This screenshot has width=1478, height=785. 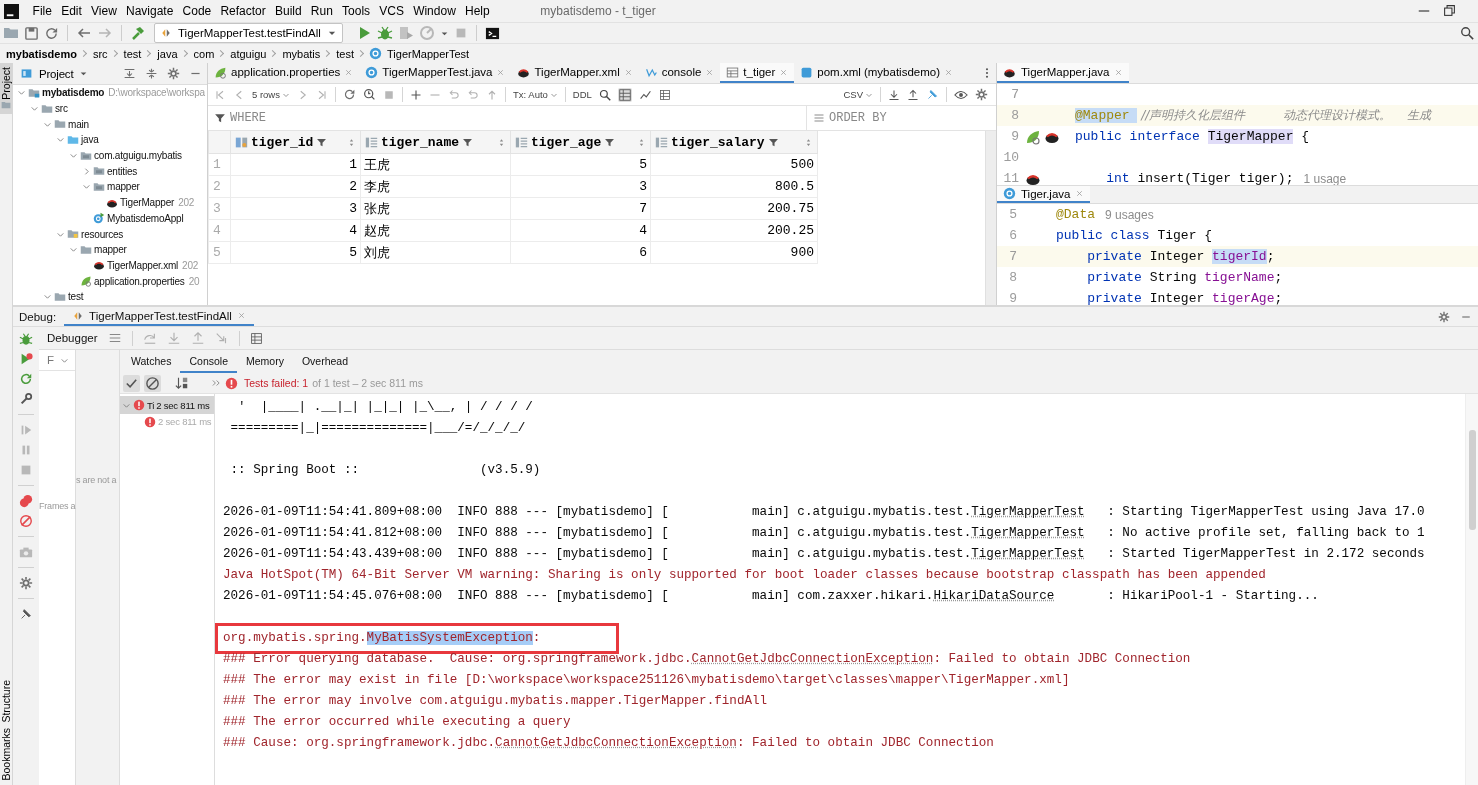 I want to click on breadcrumb-item: com, so click(x=204, y=53).